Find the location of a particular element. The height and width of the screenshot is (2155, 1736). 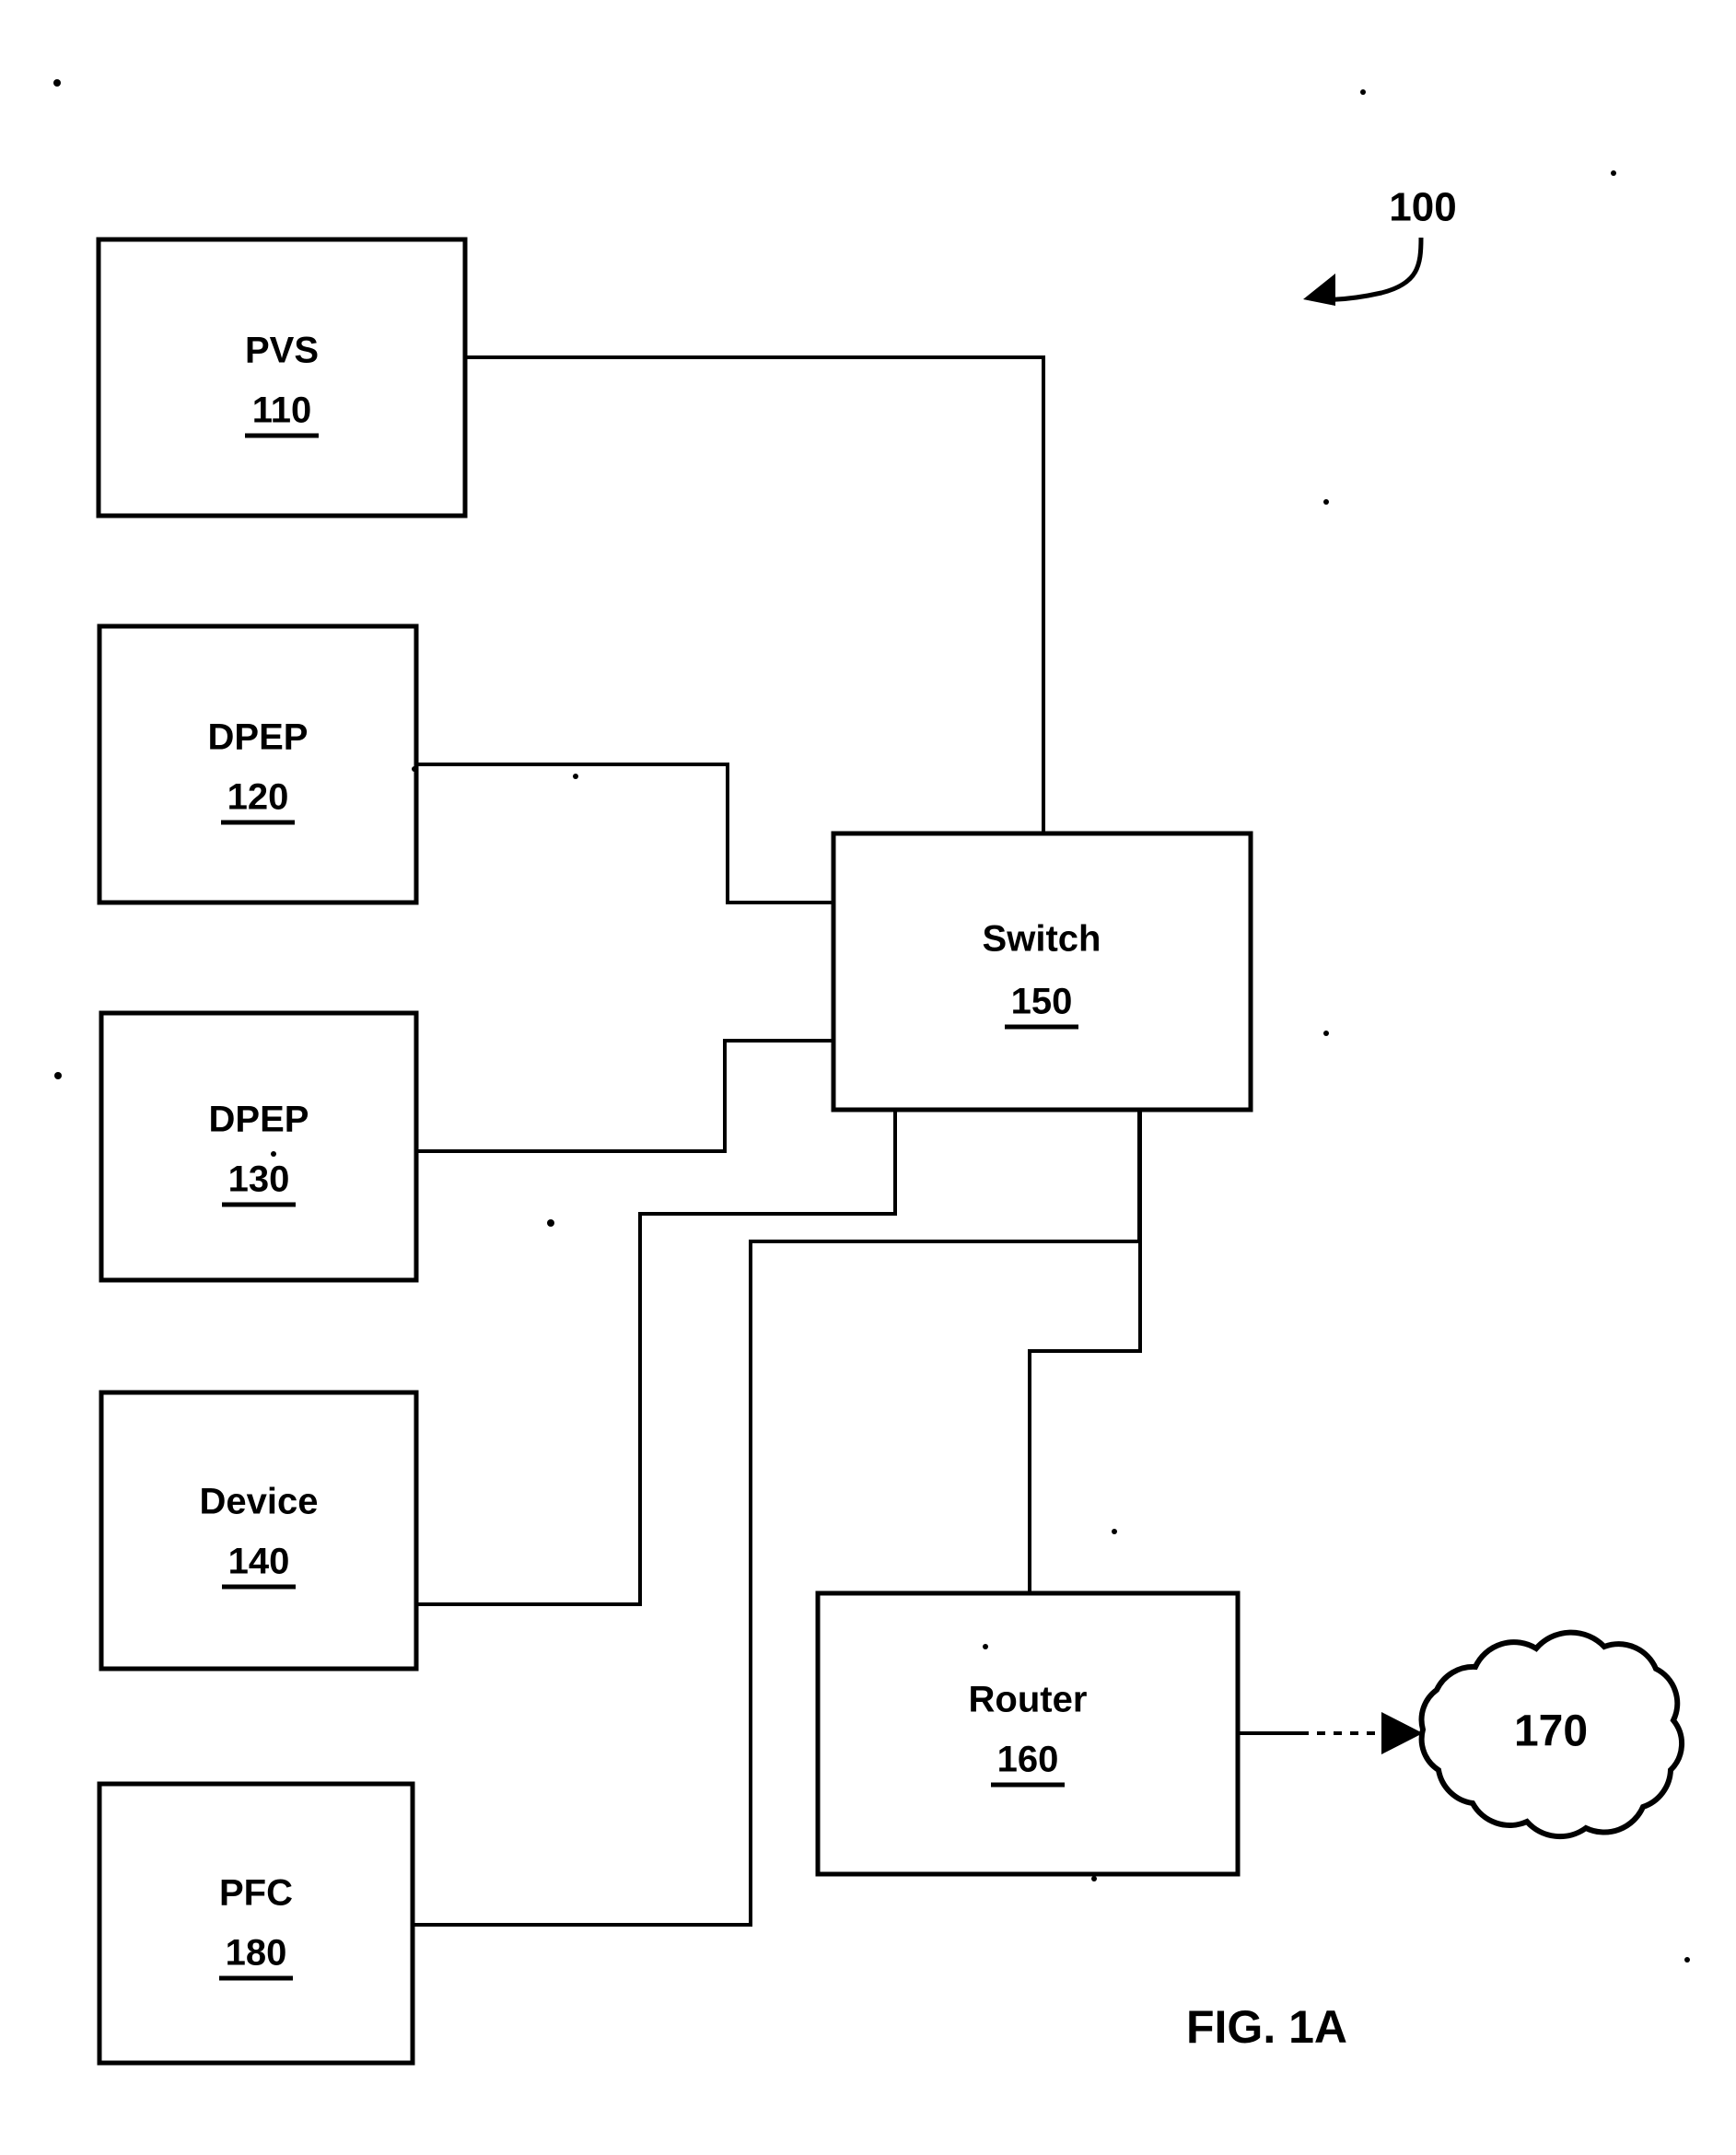

system-reference-label: 100 is located at coordinates (1422, 207).